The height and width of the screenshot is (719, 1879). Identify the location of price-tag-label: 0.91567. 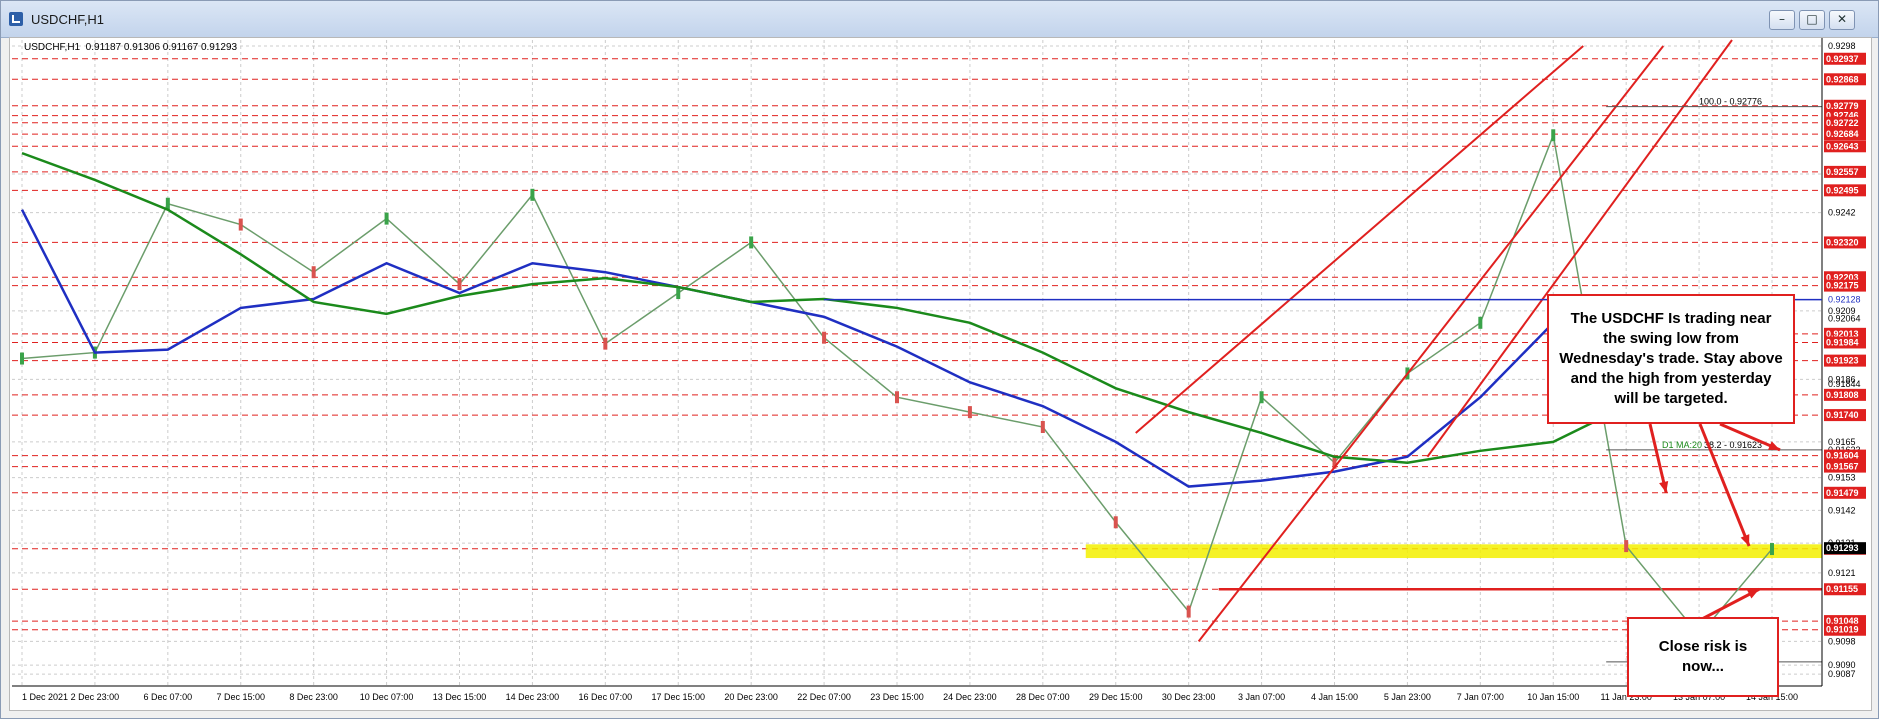
(1842, 467).